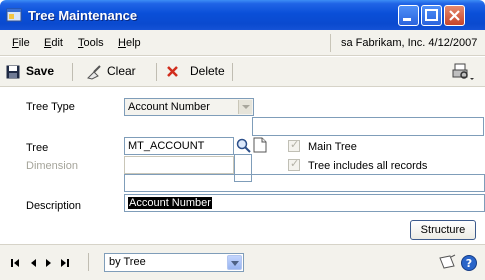  Describe the element at coordinates (14, 15) in the screenshot. I see `window-icon` at that location.